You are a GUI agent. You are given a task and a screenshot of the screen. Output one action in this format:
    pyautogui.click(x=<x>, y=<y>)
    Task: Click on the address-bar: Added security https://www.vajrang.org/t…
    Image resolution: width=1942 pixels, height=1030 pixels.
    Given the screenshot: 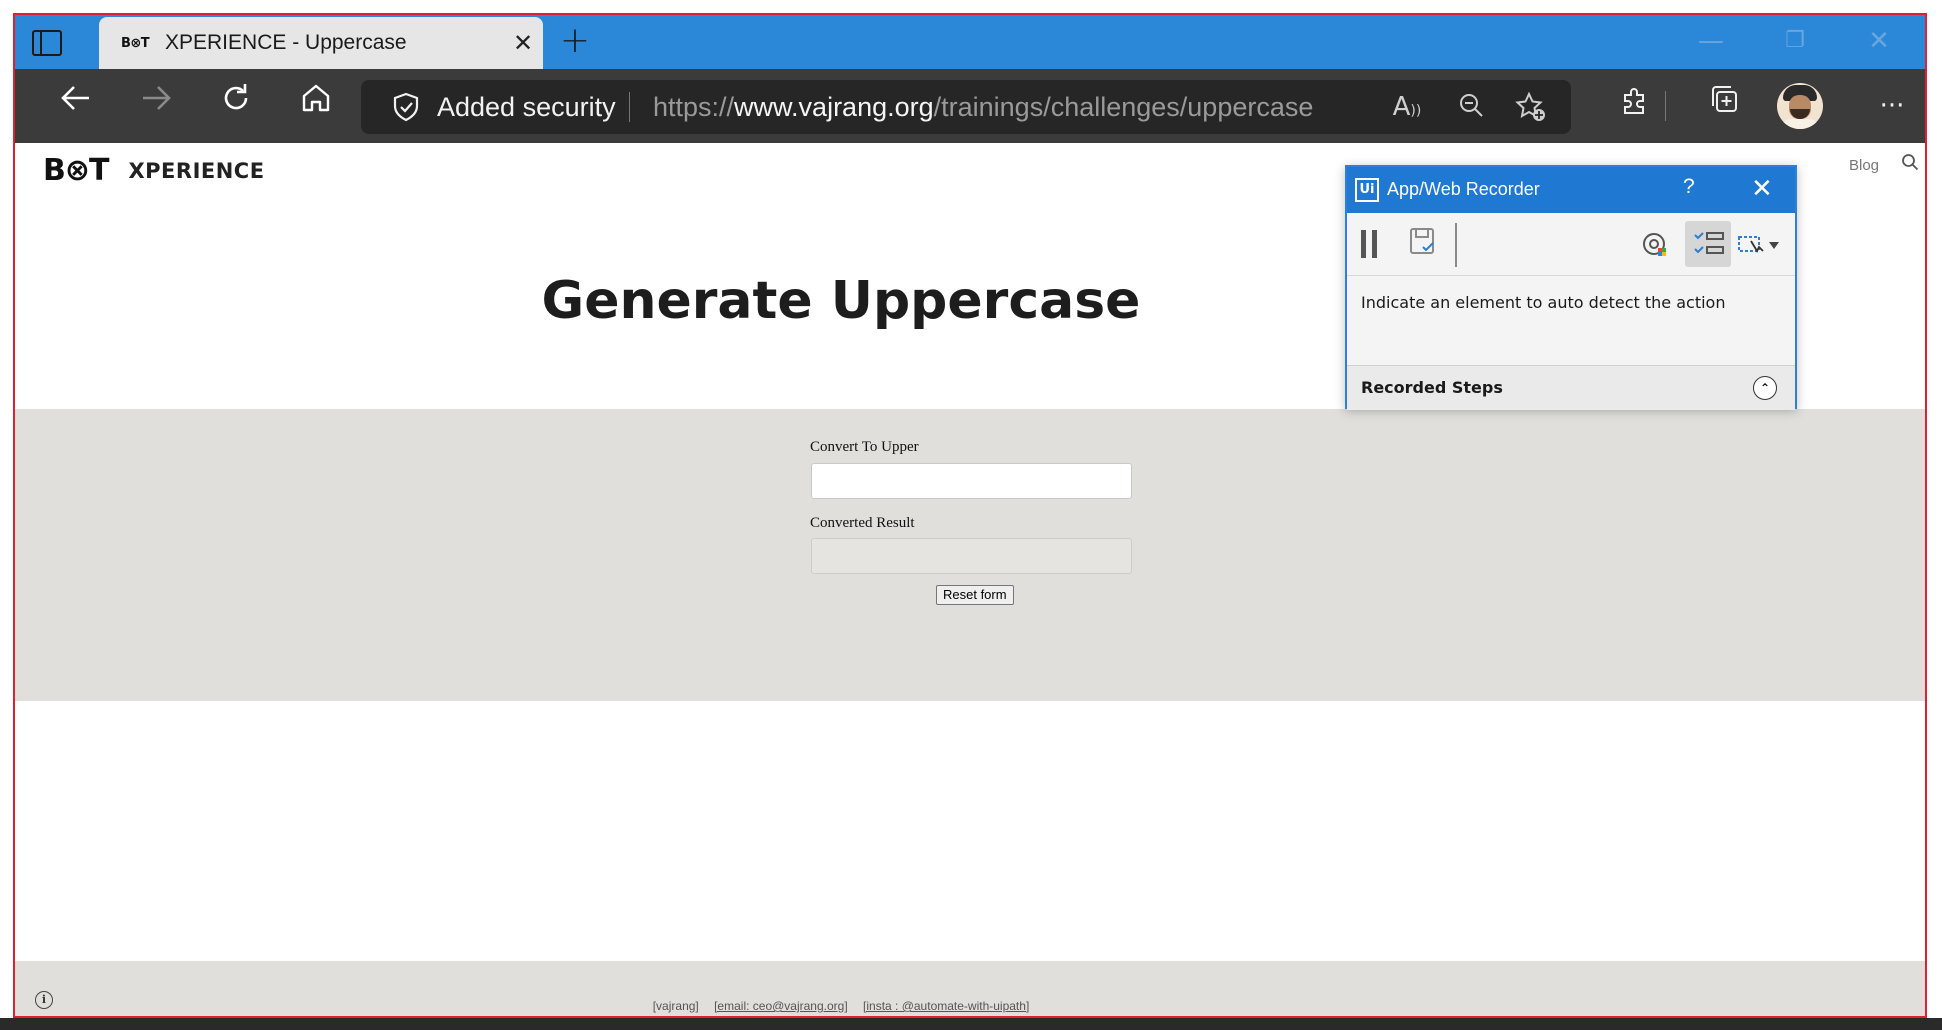 What is the action you would take?
    pyautogui.click(x=966, y=107)
    